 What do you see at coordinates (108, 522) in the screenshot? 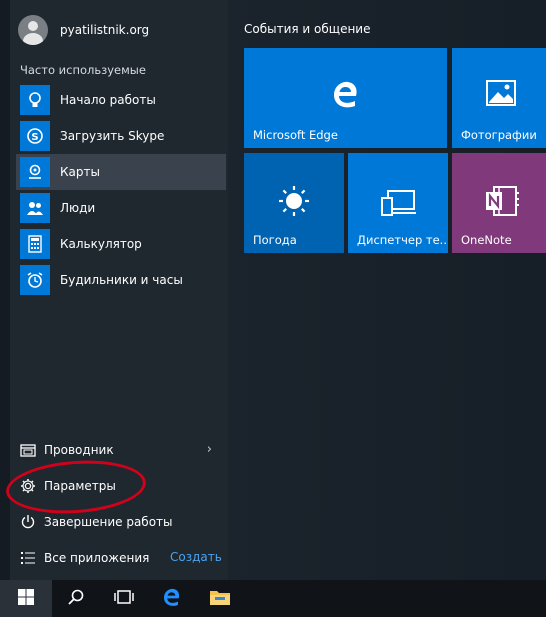
I see `power-label: Завершение работы` at bounding box center [108, 522].